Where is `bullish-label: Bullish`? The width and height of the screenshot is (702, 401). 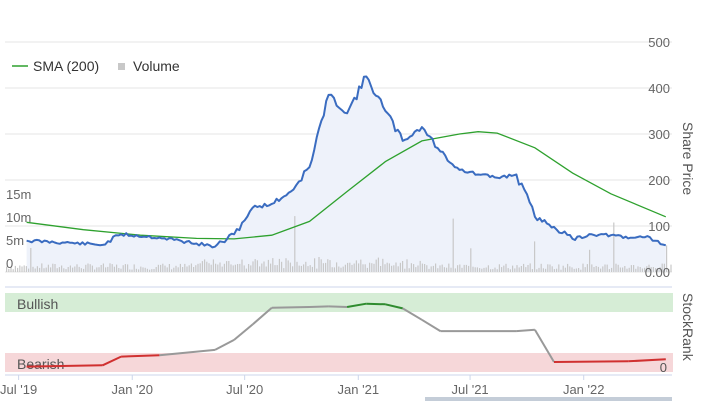 bullish-label: Bullish is located at coordinates (37, 304).